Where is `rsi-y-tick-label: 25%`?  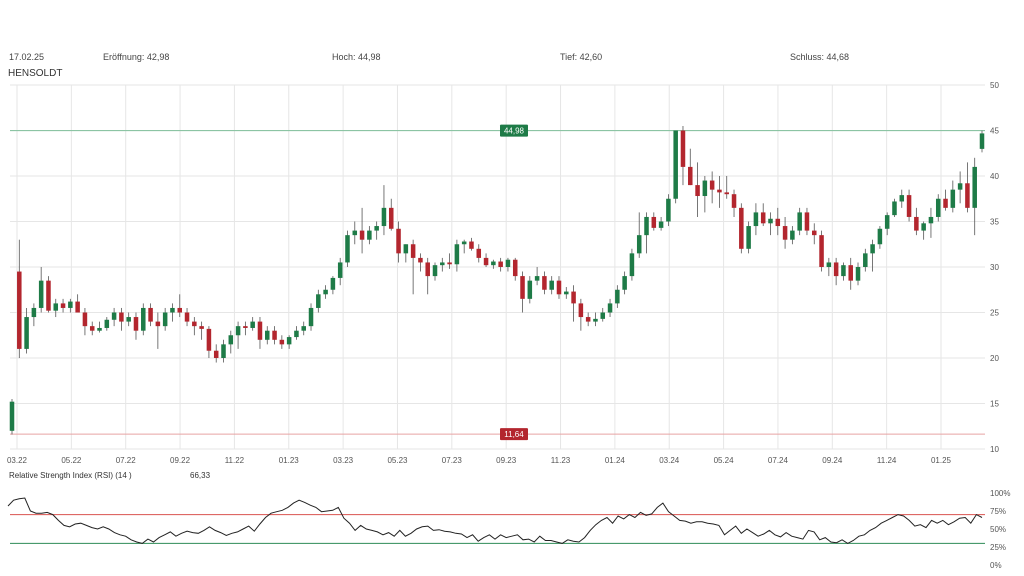
rsi-y-tick-label: 25% is located at coordinates (998, 547).